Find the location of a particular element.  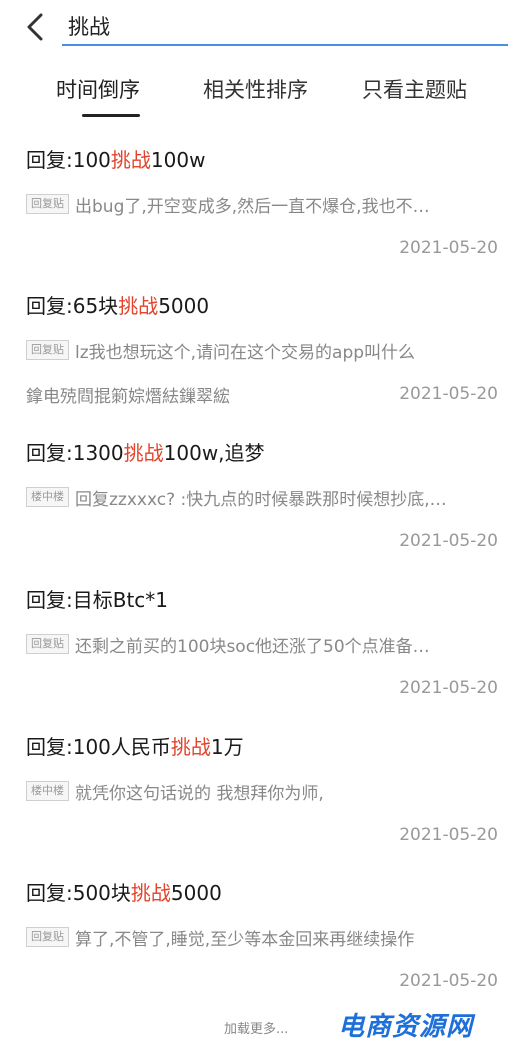

watermark-logo: 电商资源网 is located at coordinates (406, 1026).